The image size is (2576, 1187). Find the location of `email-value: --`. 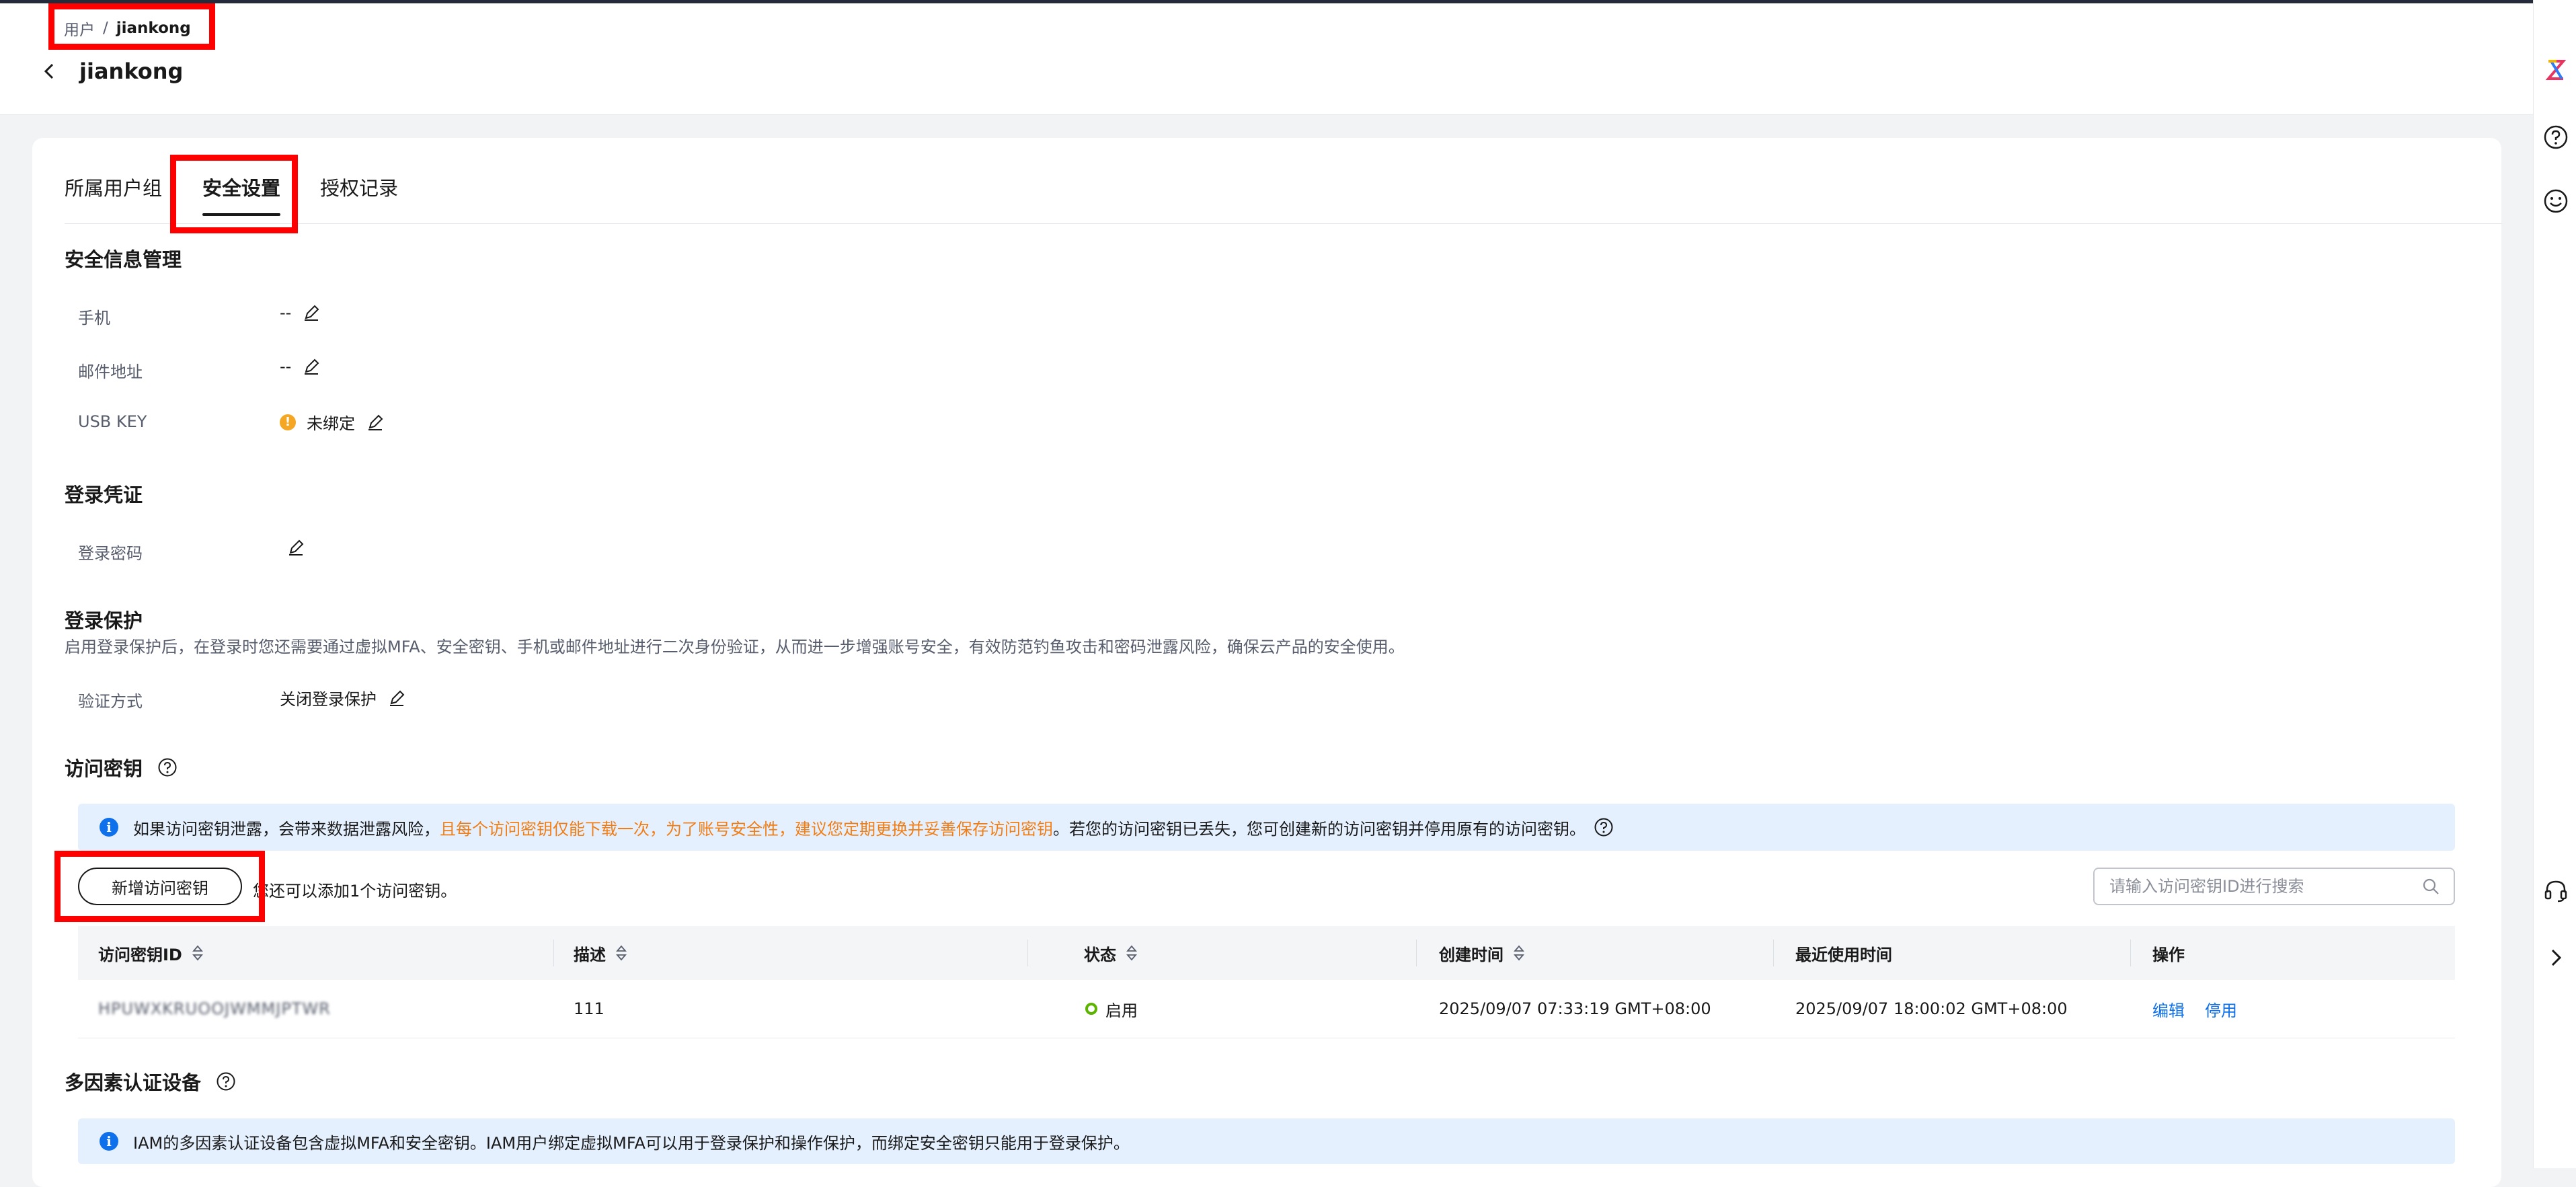

email-value: -- is located at coordinates (286, 366).